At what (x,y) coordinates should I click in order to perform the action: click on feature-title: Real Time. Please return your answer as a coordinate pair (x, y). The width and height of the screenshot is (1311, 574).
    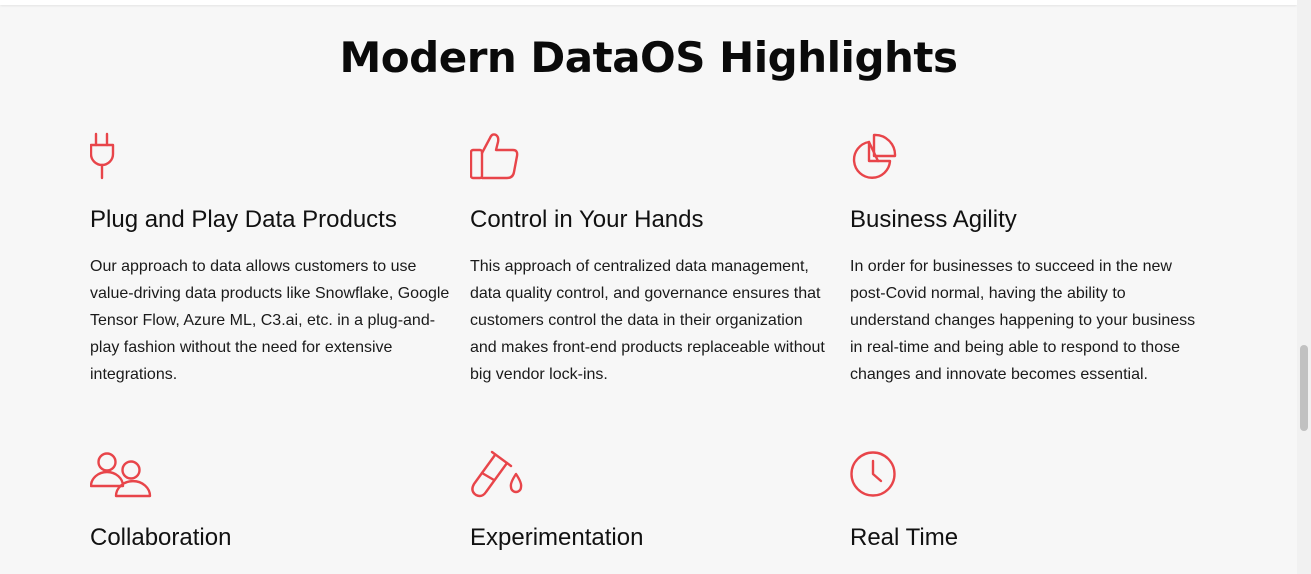
    Looking at the image, I should click on (904, 537).